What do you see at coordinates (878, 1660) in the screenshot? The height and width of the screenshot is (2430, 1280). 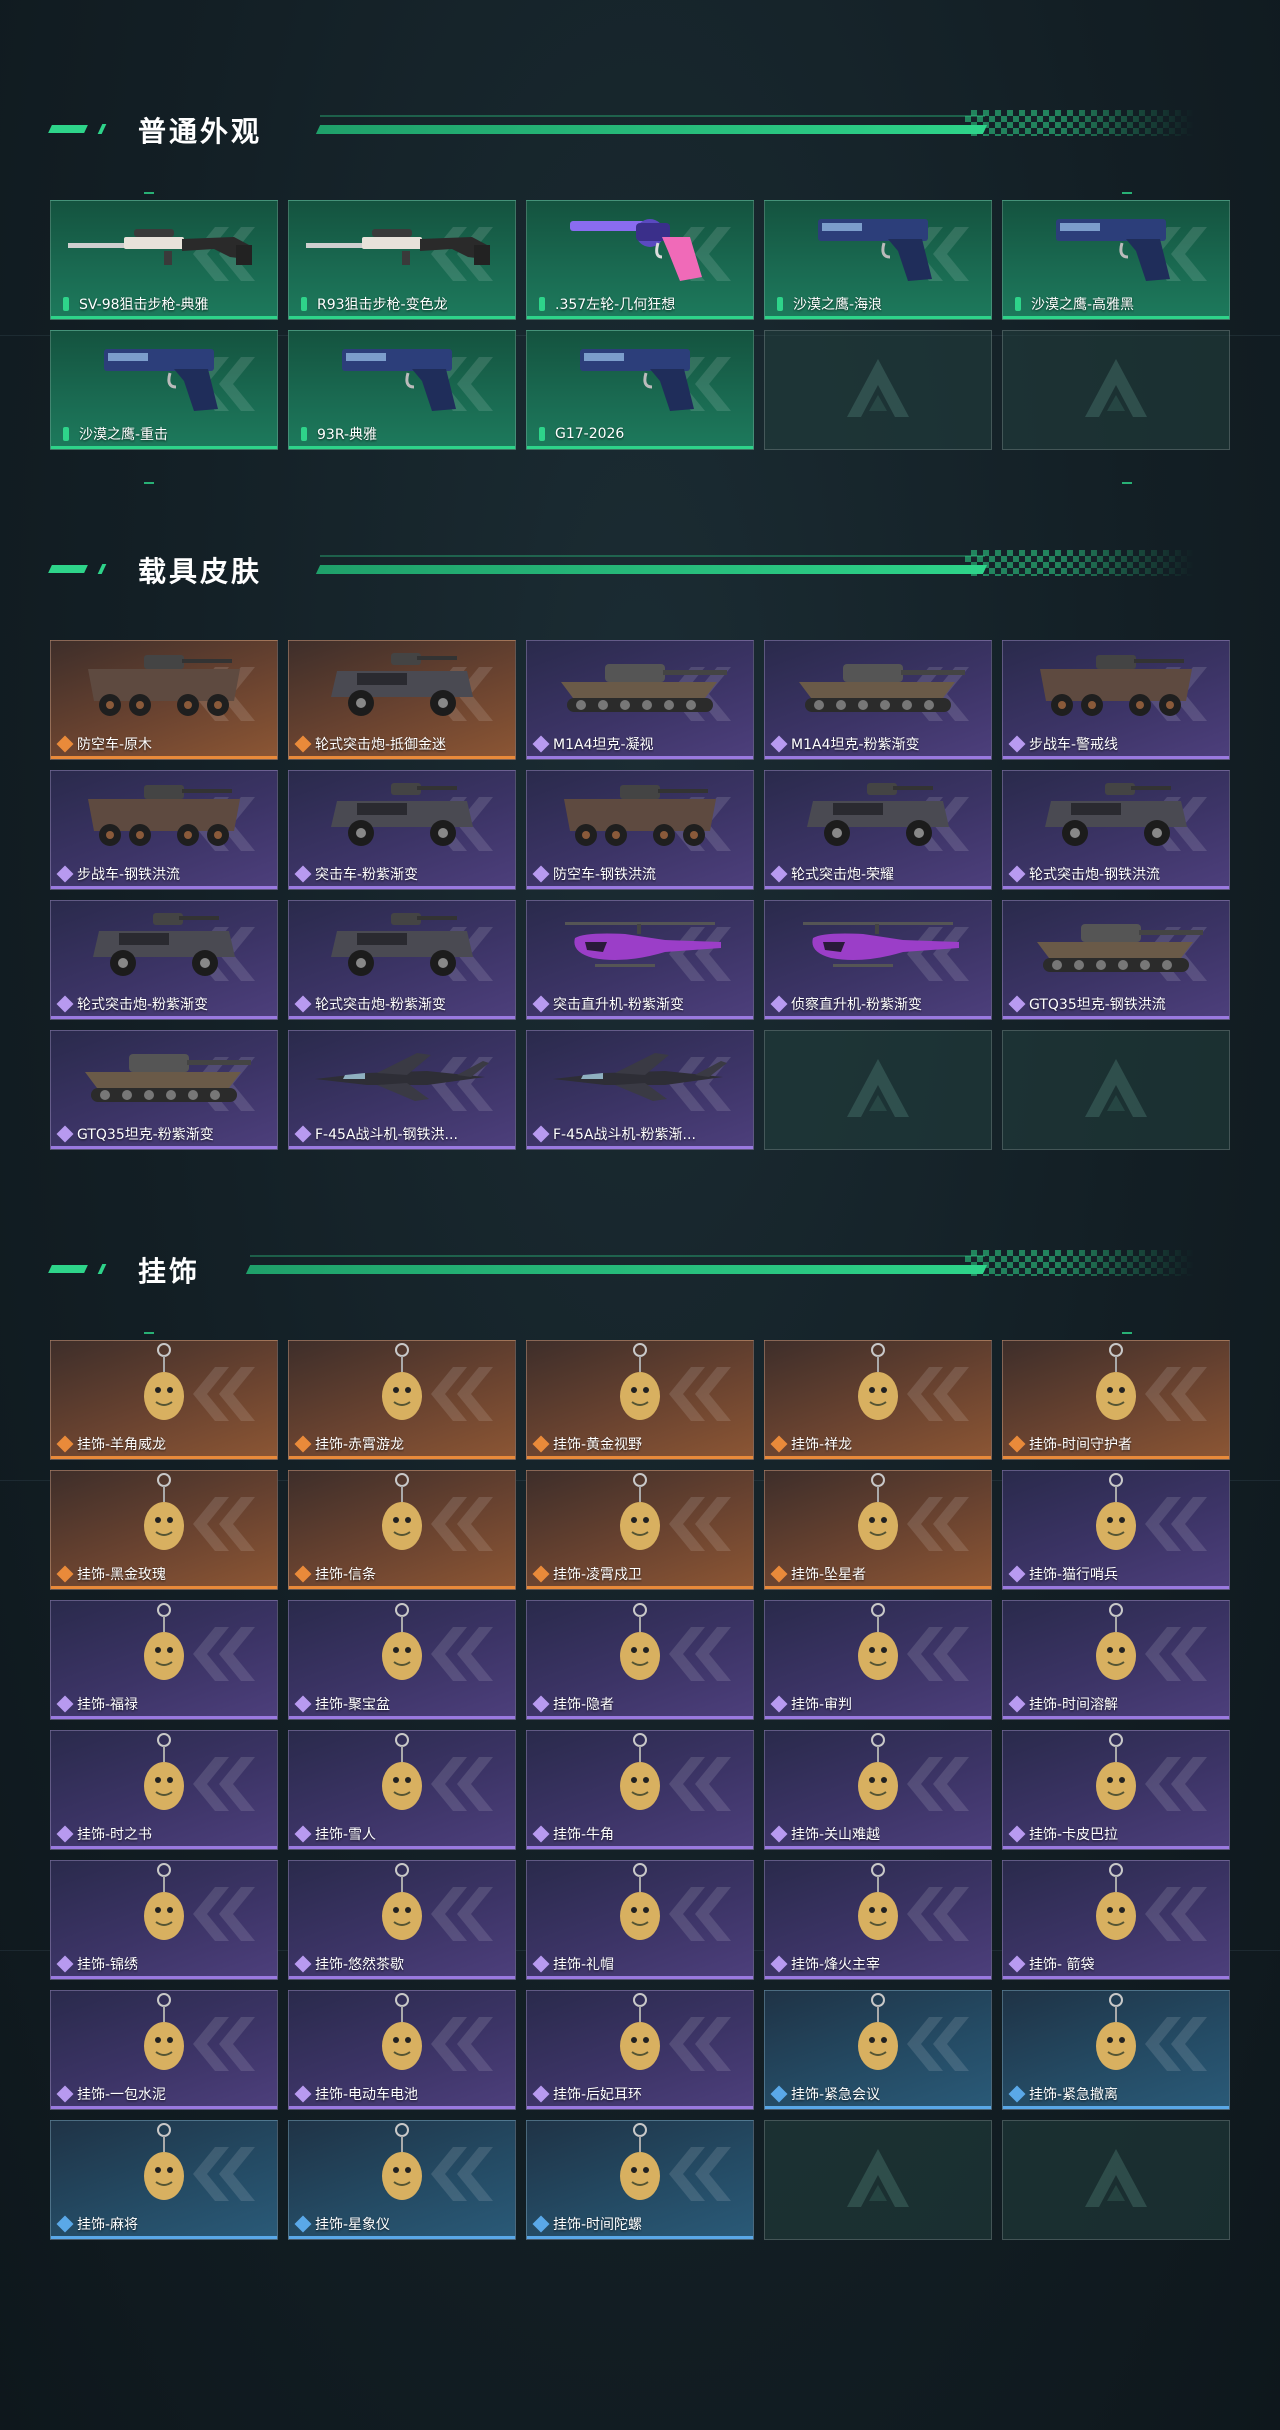 I see `item-card: 挂饰-审判` at bounding box center [878, 1660].